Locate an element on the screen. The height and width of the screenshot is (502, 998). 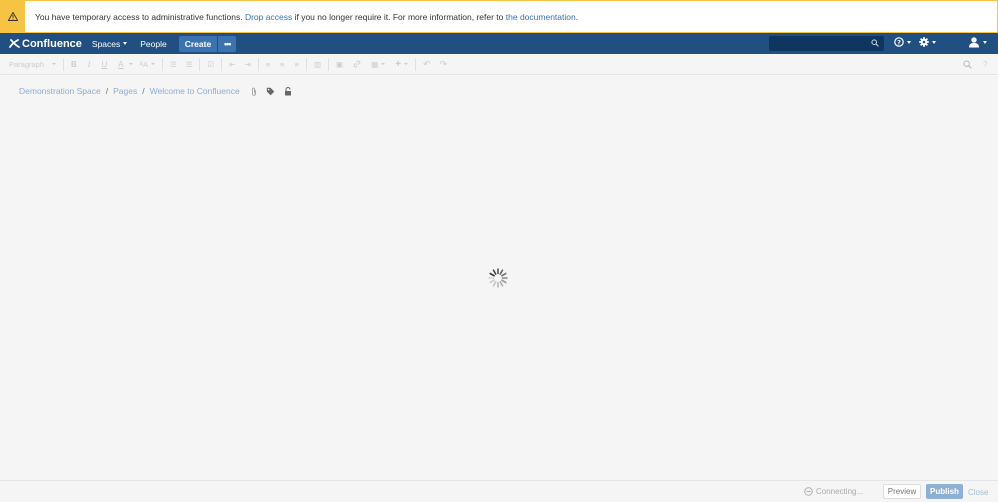
app-header: Confluence Spaces People Create ••• ? is located at coordinates (499, 43).